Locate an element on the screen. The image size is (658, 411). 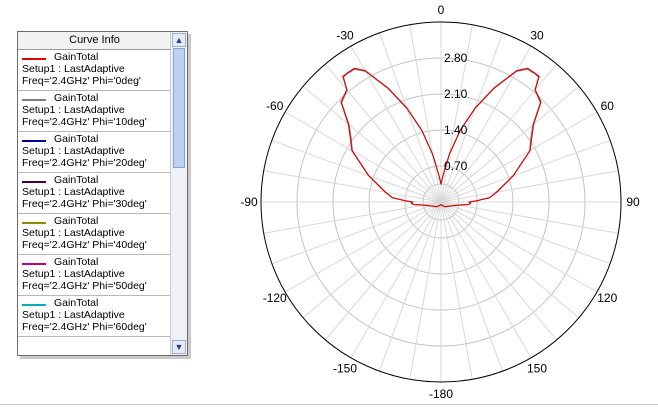
scrollbar-thumb is located at coordinates (179, 108).